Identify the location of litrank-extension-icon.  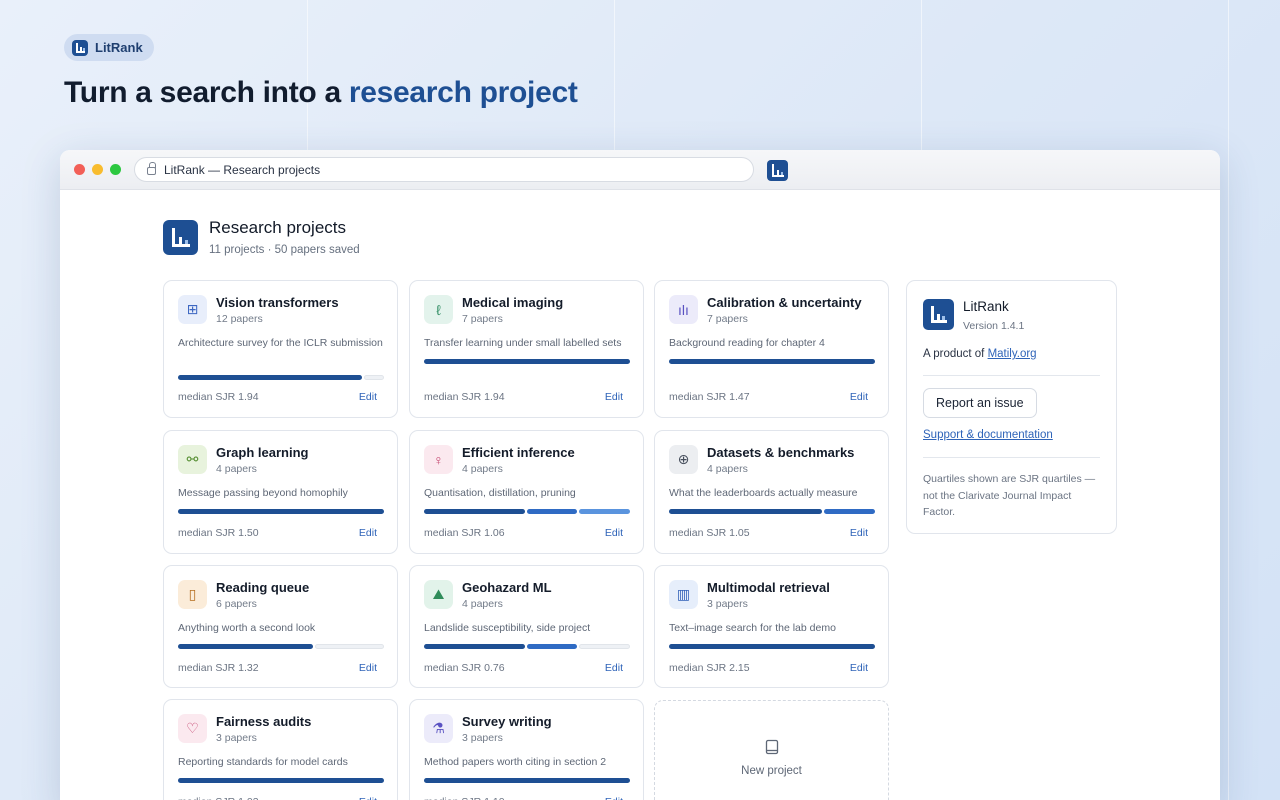
(777, 170).